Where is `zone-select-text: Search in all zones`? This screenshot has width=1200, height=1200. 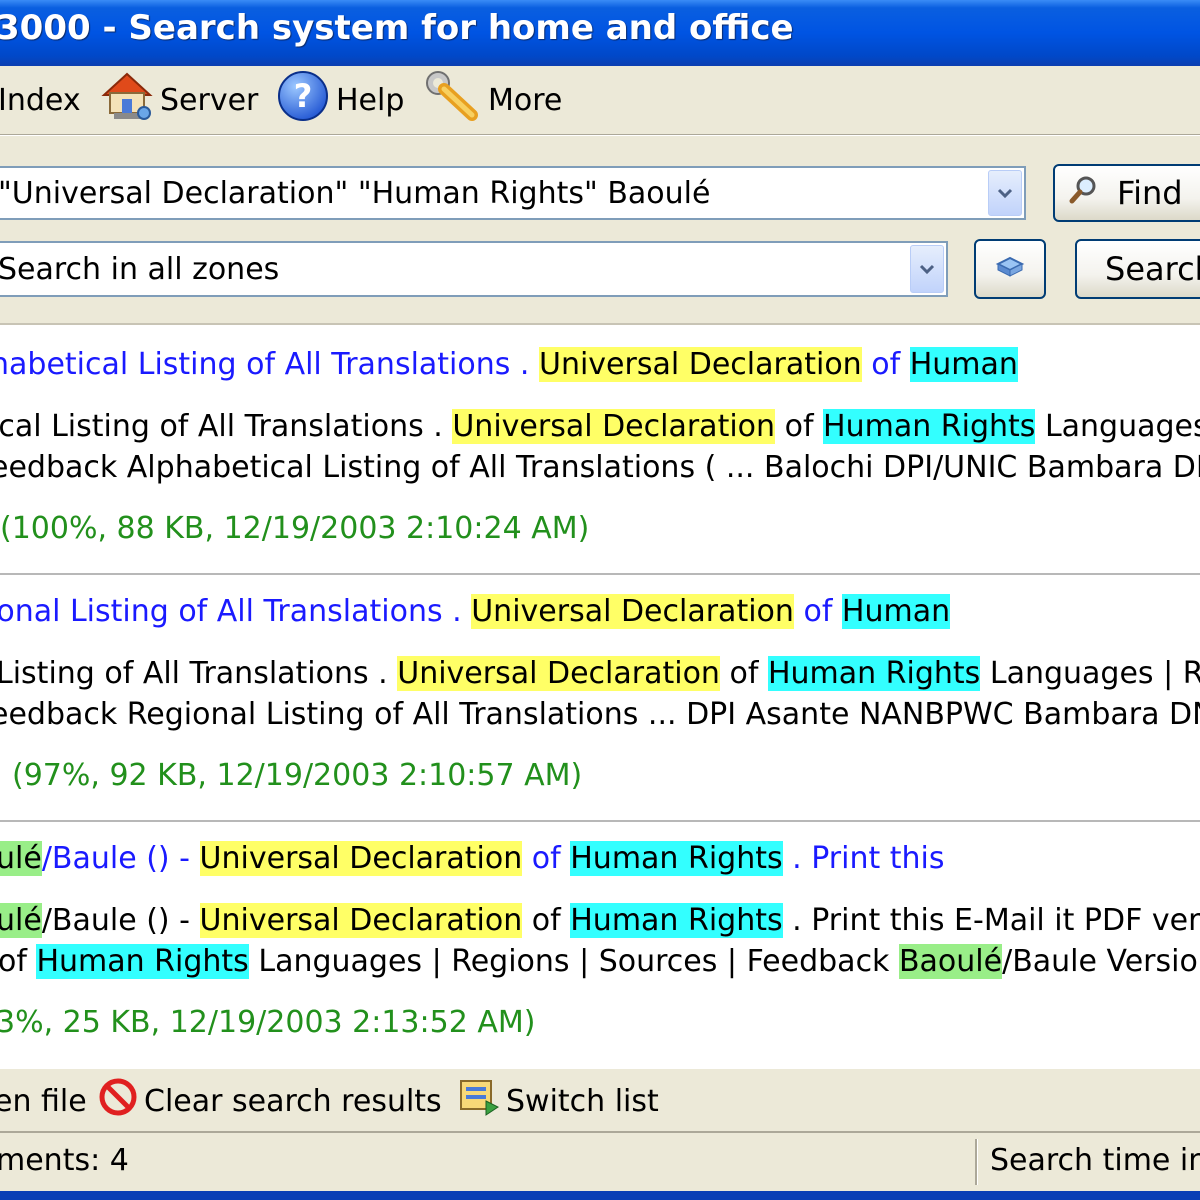 zone-select-text: Search in all zones is located at coordinates (140, 269).